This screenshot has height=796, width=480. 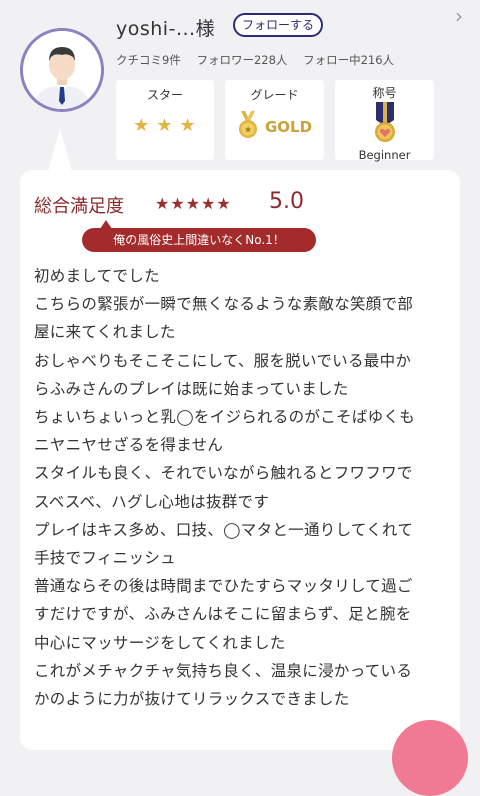 I want to click on title-card-title: 称号, so click(x=384, y=93).